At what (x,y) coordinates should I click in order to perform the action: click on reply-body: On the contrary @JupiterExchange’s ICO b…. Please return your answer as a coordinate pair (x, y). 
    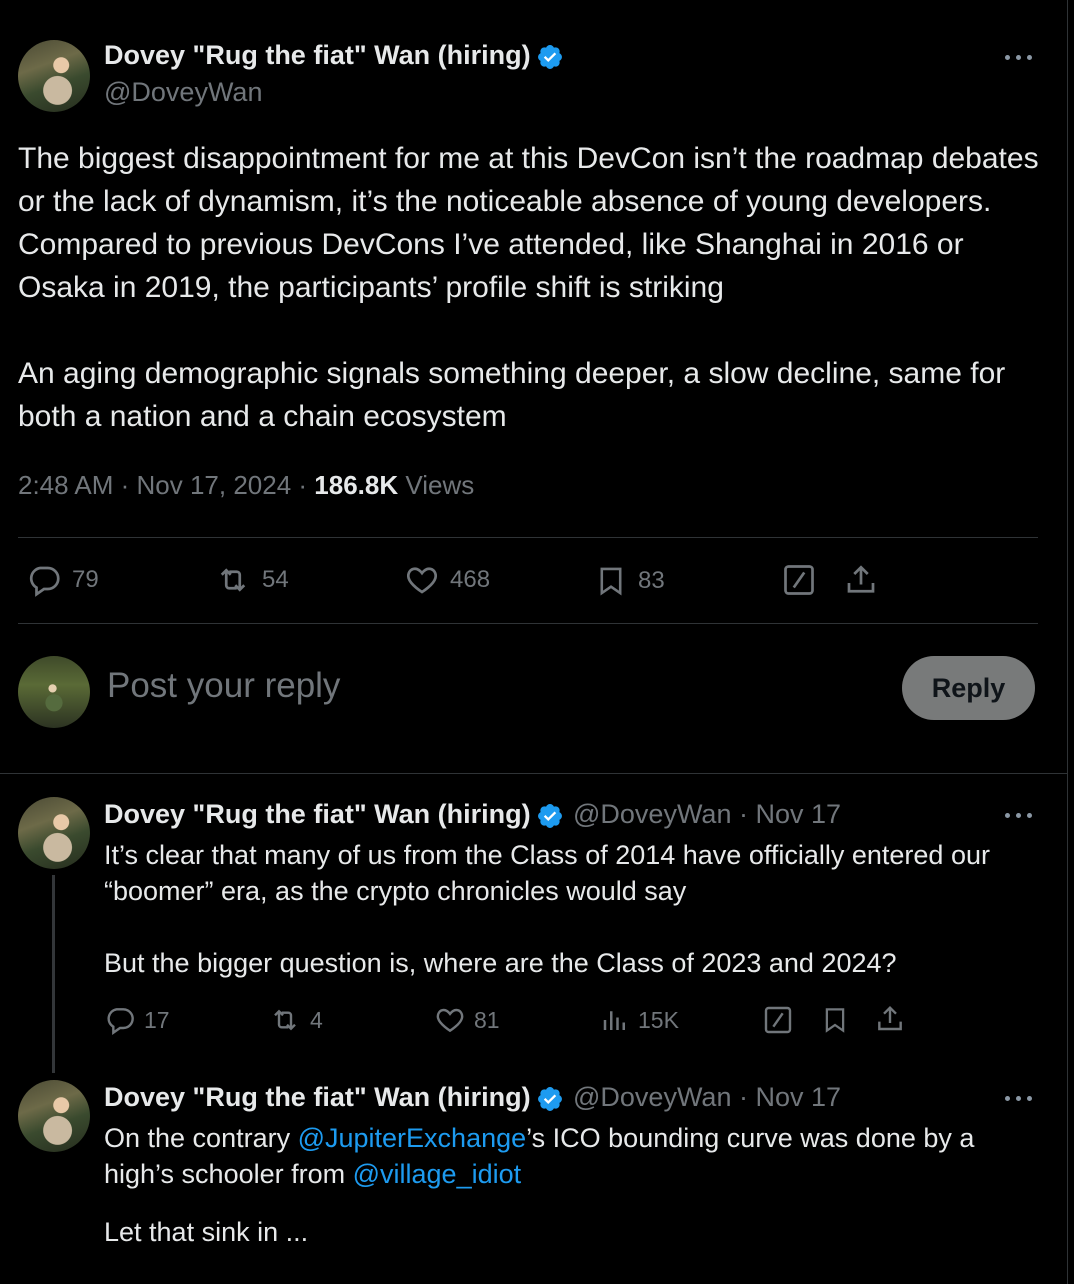
    Looking at the image, I should click on (569, 1185).